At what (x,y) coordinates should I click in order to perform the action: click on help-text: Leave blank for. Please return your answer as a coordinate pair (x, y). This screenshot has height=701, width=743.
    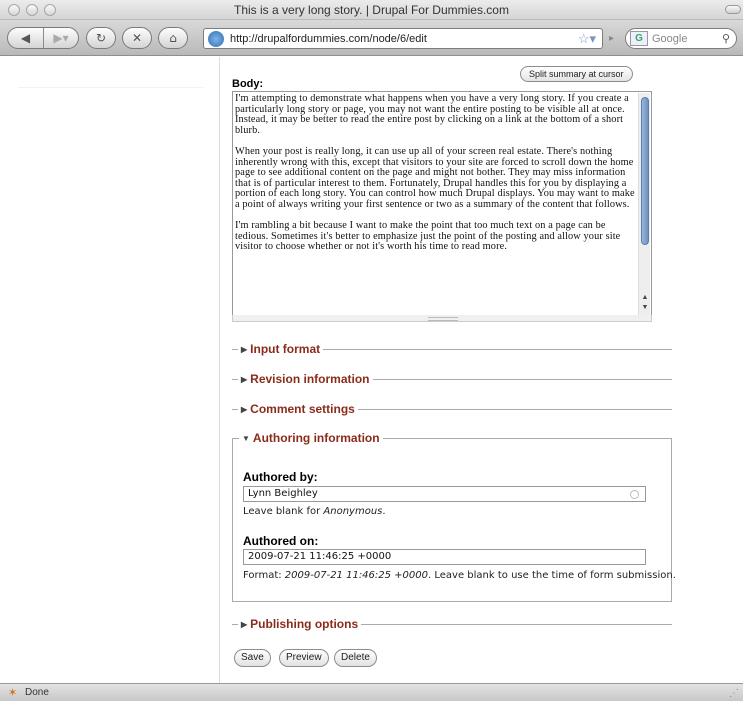
    Looking at the image, I should click on (283, 511).